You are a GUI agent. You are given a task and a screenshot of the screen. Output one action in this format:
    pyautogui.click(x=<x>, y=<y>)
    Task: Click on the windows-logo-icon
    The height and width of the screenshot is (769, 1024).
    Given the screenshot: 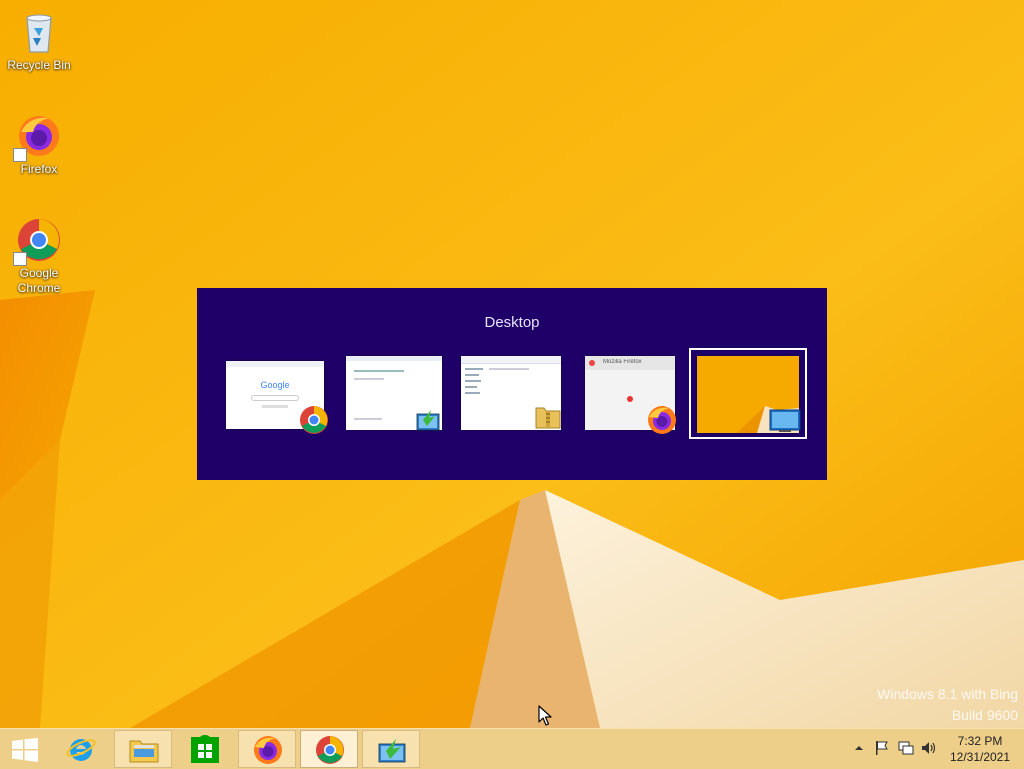 What is the action you would take?
    pyautogui.click(x=25, y=750)
    